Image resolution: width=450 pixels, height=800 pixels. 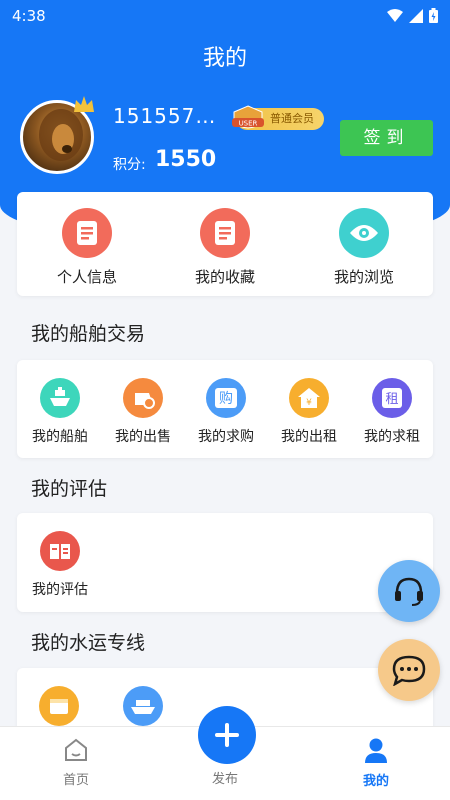 I want to click on tab-label: 我的, so click(x=375, y=781).